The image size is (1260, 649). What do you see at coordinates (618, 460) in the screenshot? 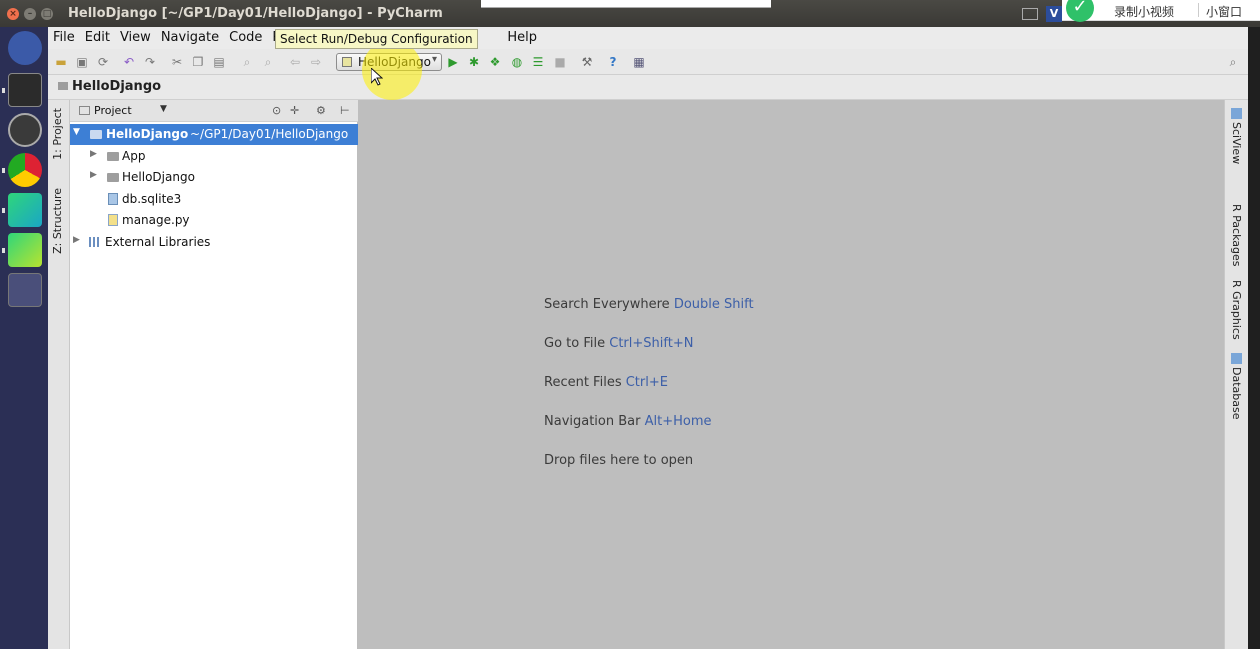
I see `hint-drop-files: Drop files here to open` at bounding box center [618, 460].